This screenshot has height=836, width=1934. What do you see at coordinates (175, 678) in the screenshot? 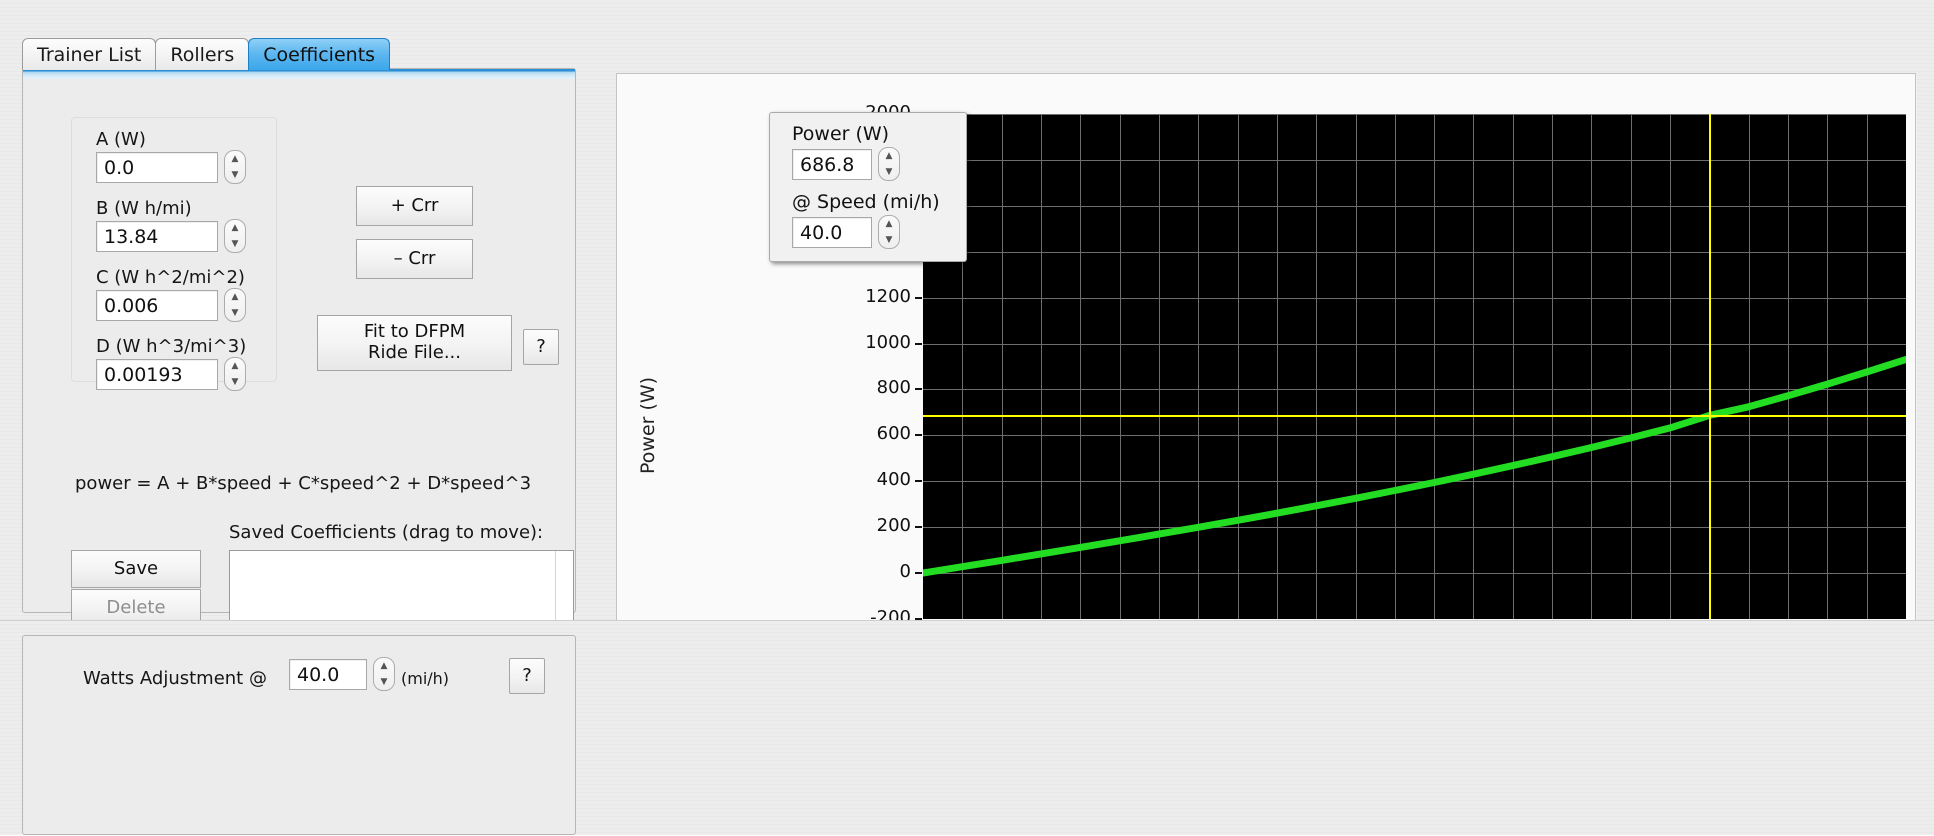
I see `label-watts-adjustment: Watts Adjustment @` at bounding box center [175, 678].